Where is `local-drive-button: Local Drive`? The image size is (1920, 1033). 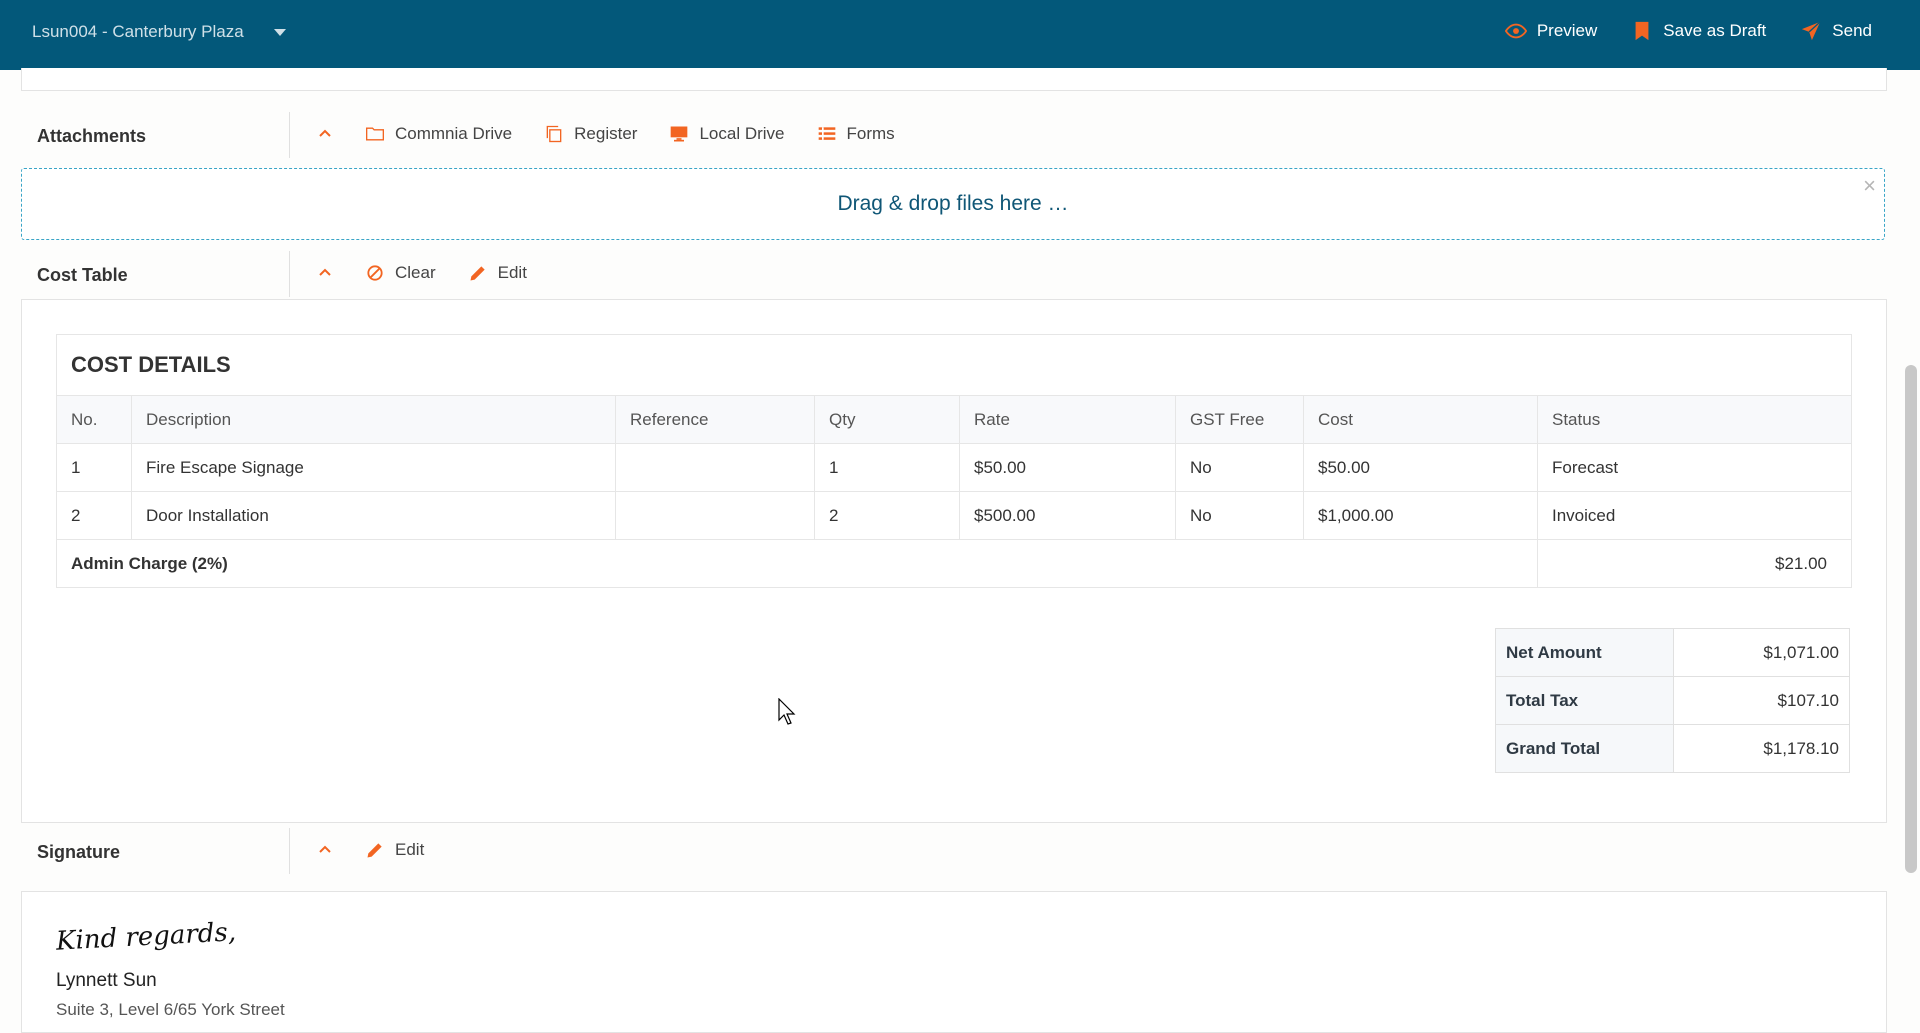
local-drive-button: Local Drive is located at coordinates (727, 134).